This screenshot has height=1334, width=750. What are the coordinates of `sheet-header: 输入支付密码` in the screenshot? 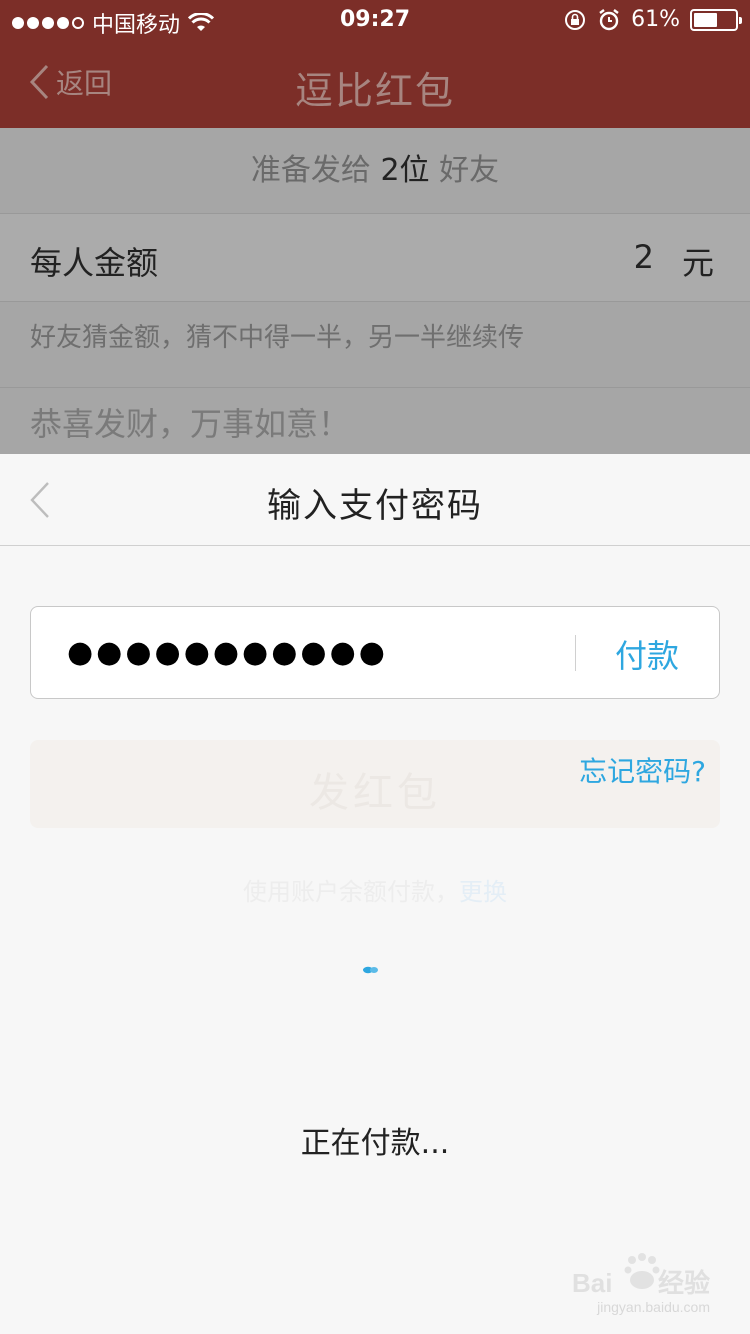 It's located at (375, 500).